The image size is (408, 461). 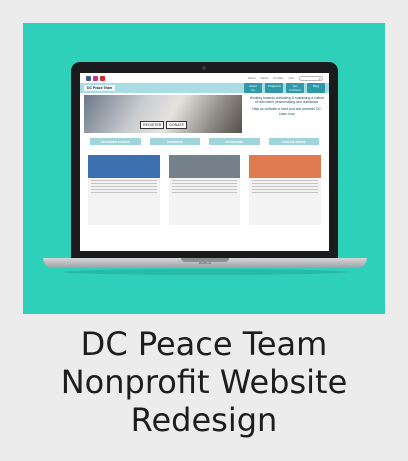 What do you see at coordinates (204, 78) in the screenshot?
I see `site-topbar: About News Contact Join ⌕` at bounding box center [204, 78].